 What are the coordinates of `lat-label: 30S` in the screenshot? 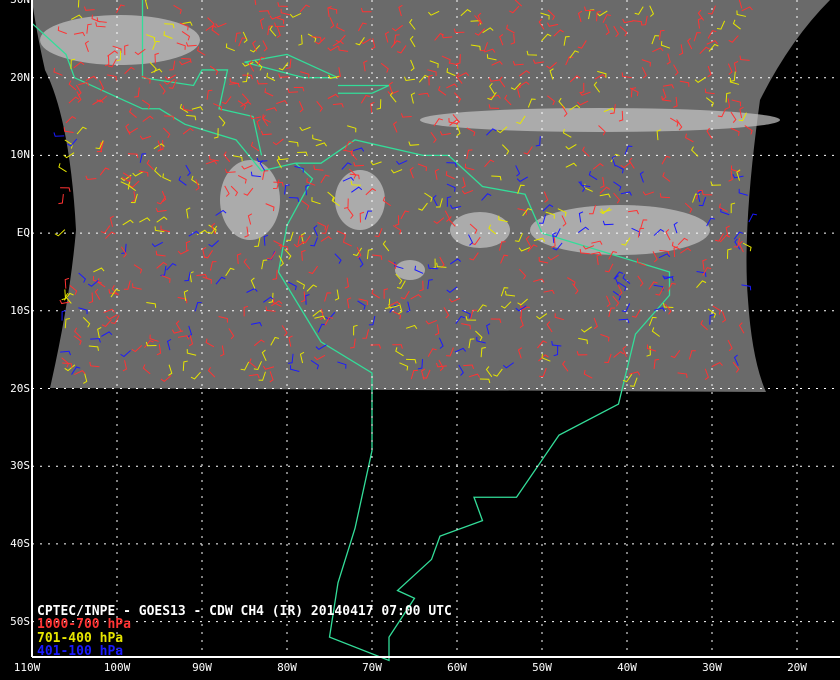 It's located at (20, 466).